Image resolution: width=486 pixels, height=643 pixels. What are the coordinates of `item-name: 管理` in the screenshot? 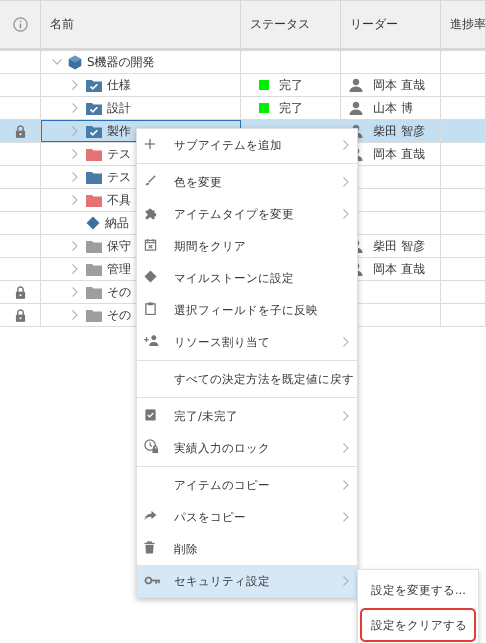 It's located at (119, 269).